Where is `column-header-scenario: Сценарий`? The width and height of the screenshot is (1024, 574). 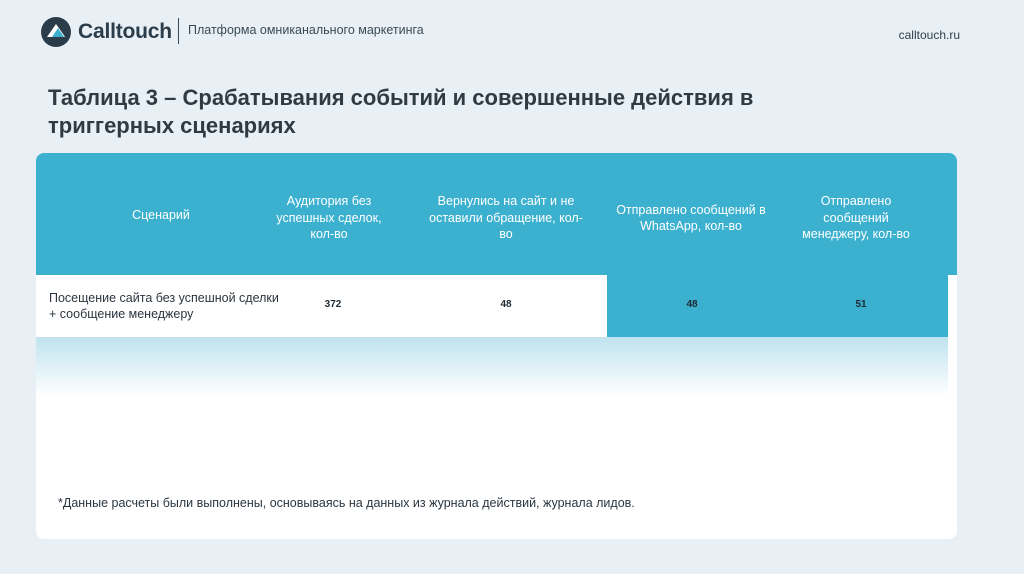 column-header-scenario: Сценарий is located at coordinates (161, 214).